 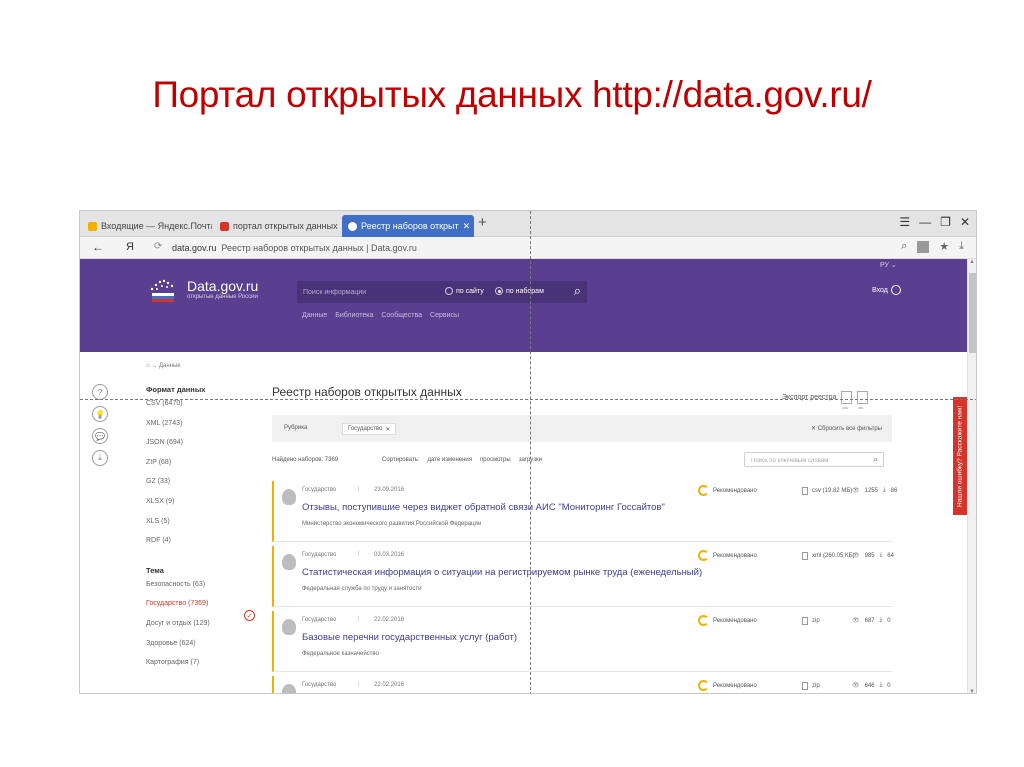 I want to click on xls-file-icon: xls, so click(x=863, y=400).